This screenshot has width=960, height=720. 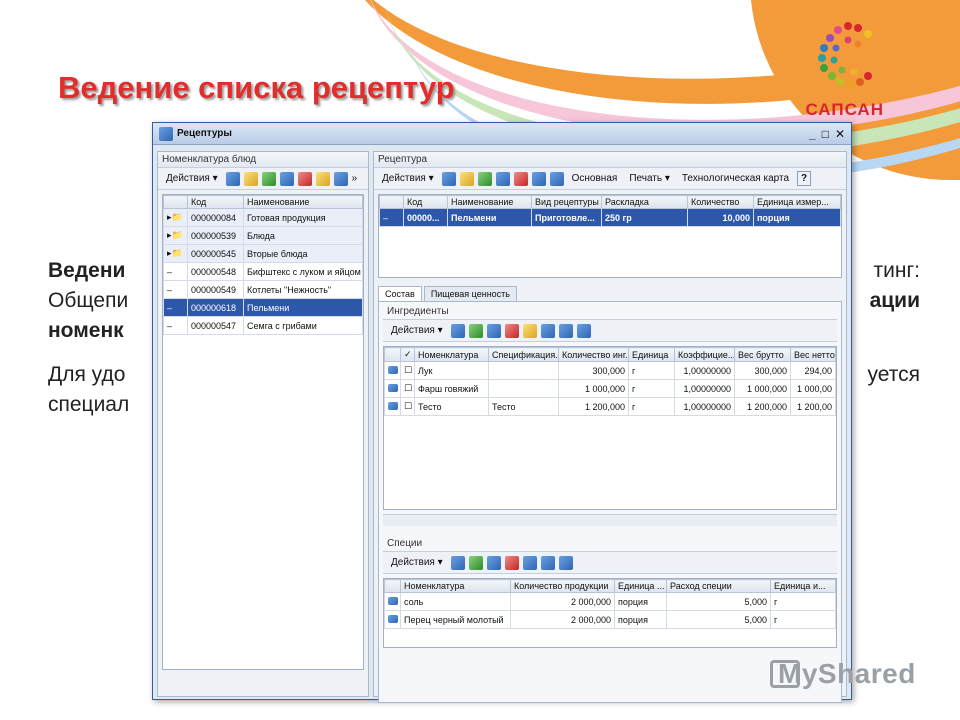 I want to click on recipe-col-code: Код, so click(x=425, y=202).